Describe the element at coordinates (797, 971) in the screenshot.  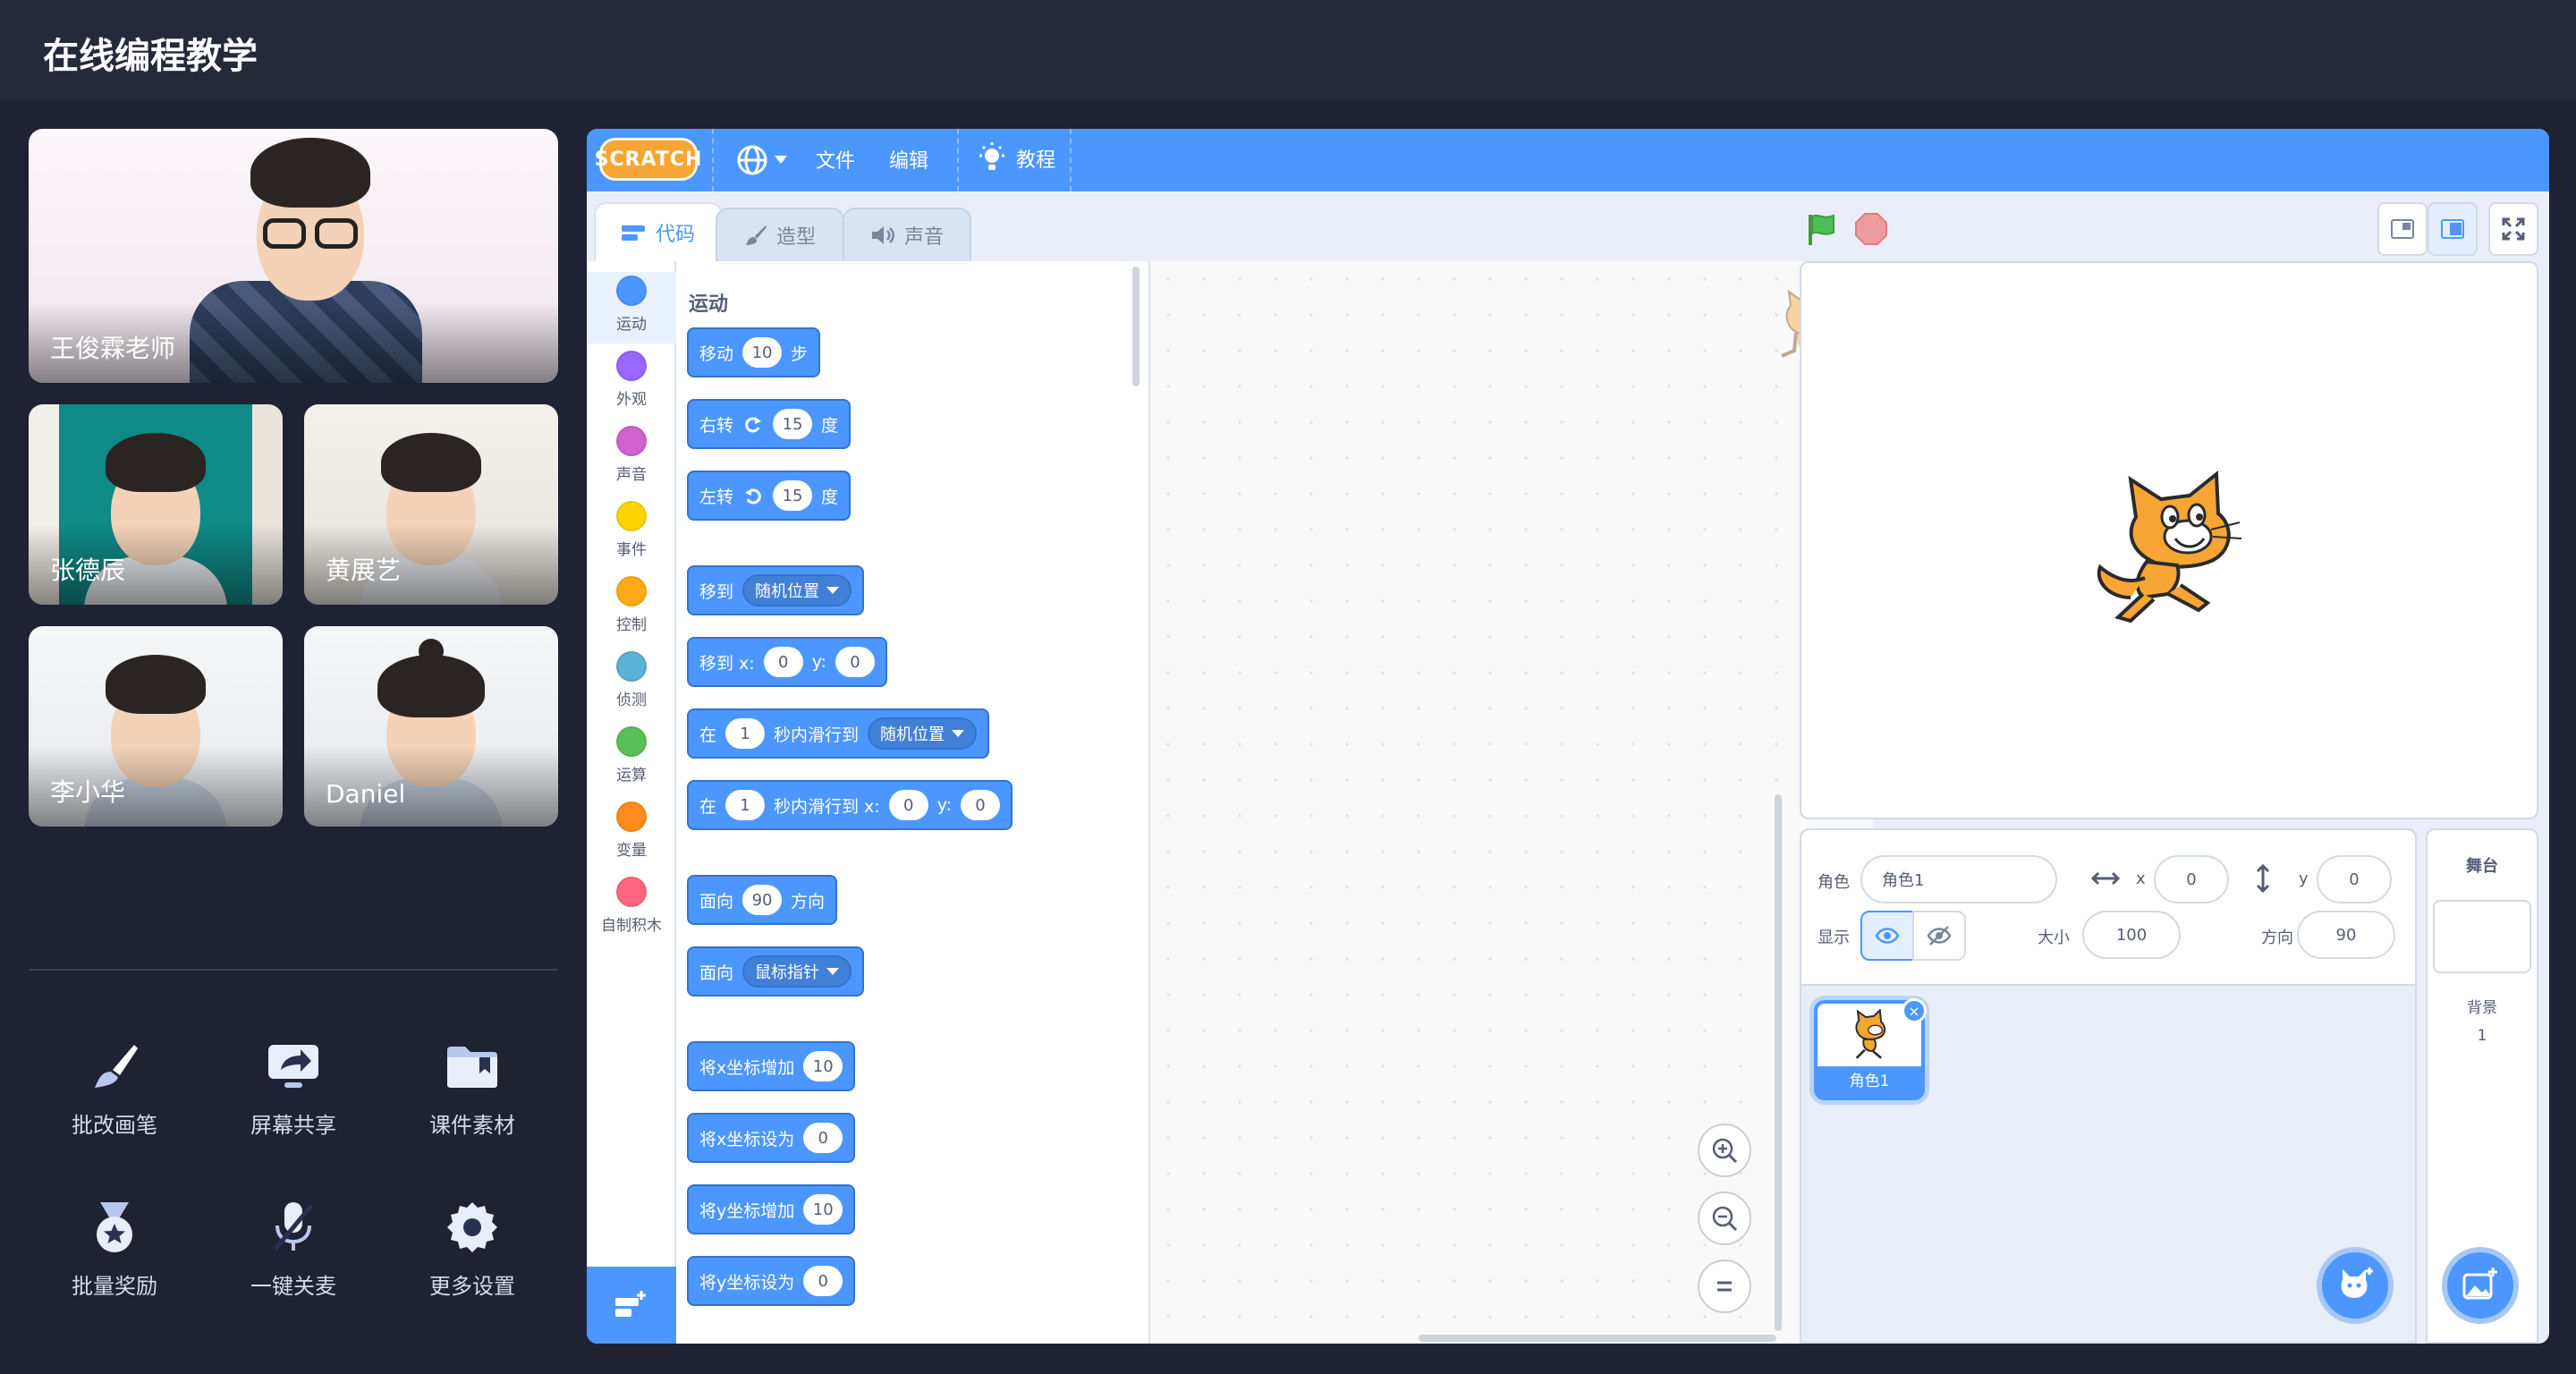
I see `block-dropdown: 鼠标指针` at that location.